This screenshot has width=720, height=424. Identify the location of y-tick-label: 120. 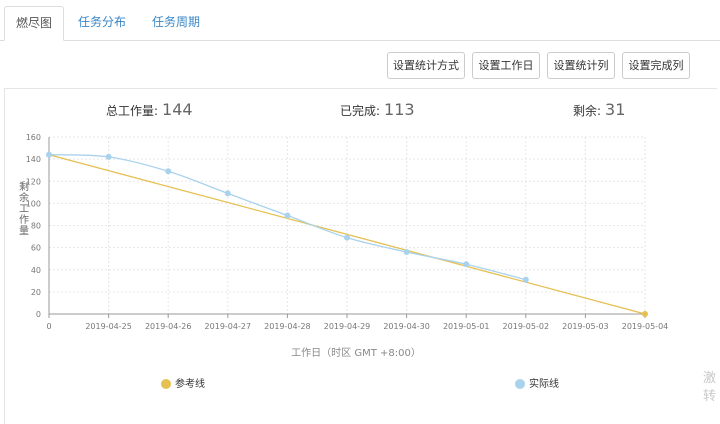
(33, 181).